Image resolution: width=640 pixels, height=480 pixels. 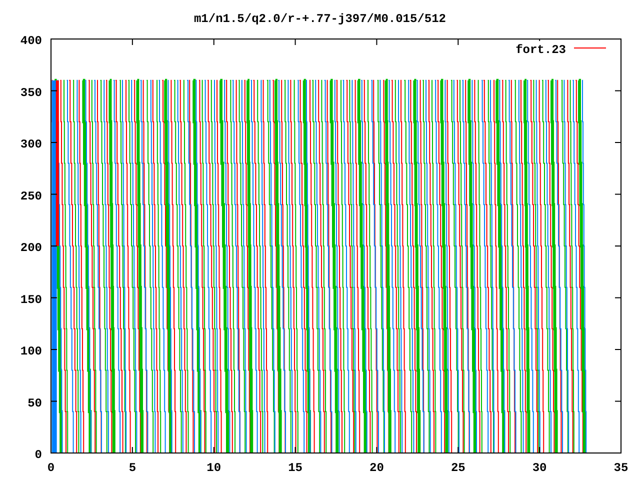 What do you see at coordinates (51, 468) in the screenshot?
I see `x-tick-label: 0` at bounding box center [51, 468].